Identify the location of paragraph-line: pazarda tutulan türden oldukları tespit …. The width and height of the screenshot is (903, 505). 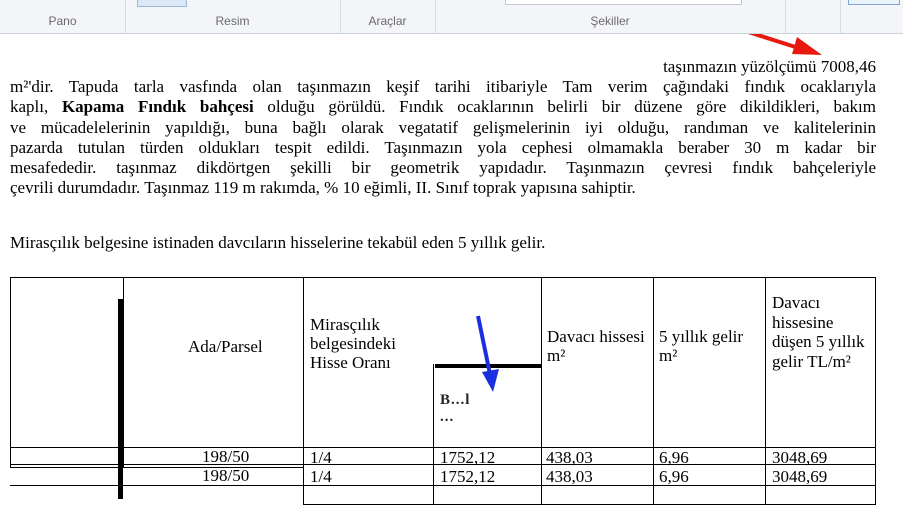
(443, 147).